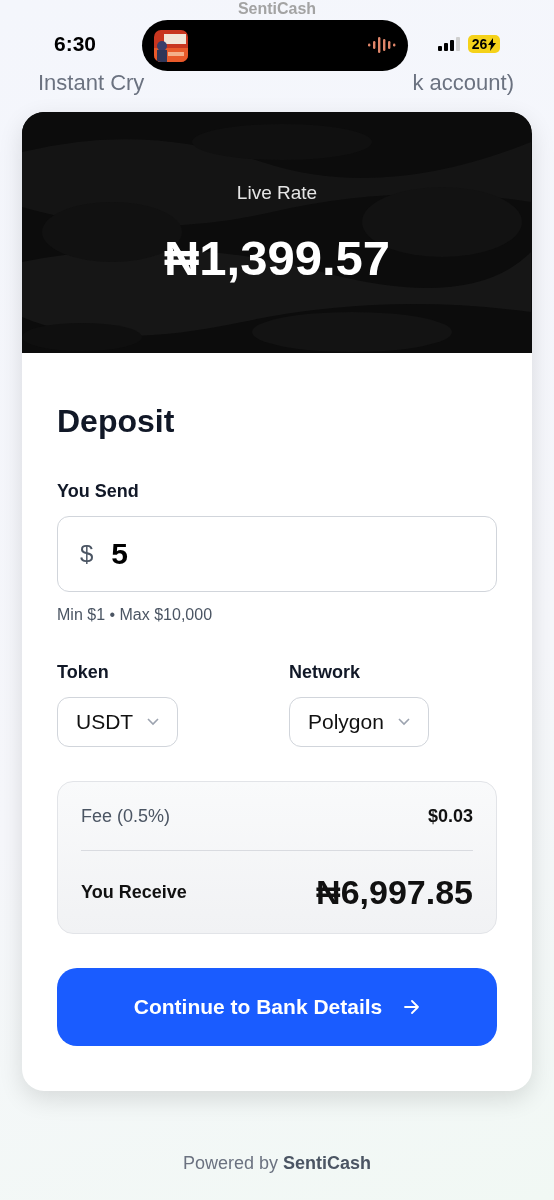  I want to click on receive-amount: ₦6,997.85, so click(394, 892).